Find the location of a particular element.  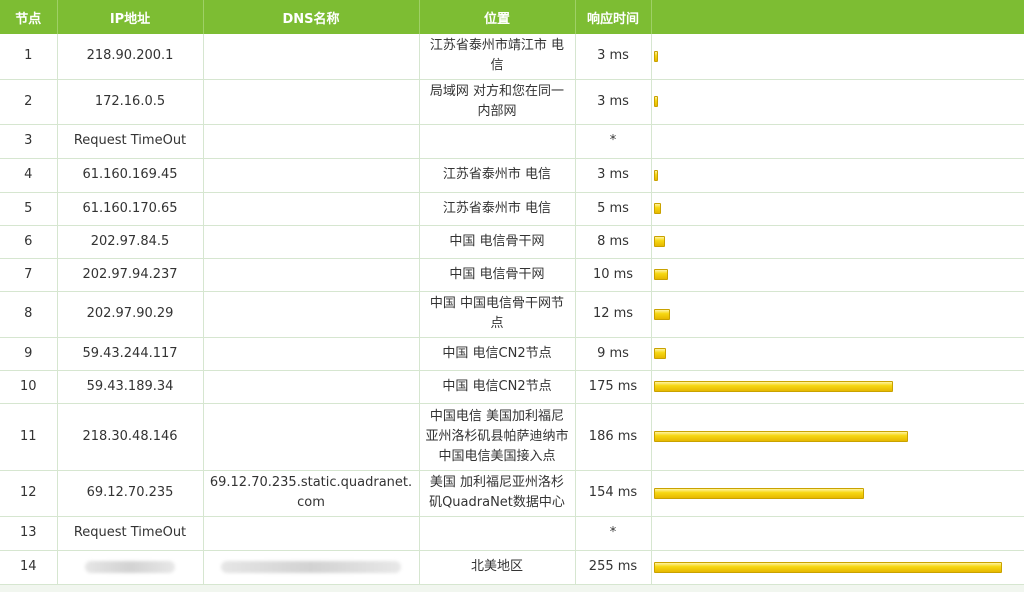

header-bar is located at coordinates (837, 17).